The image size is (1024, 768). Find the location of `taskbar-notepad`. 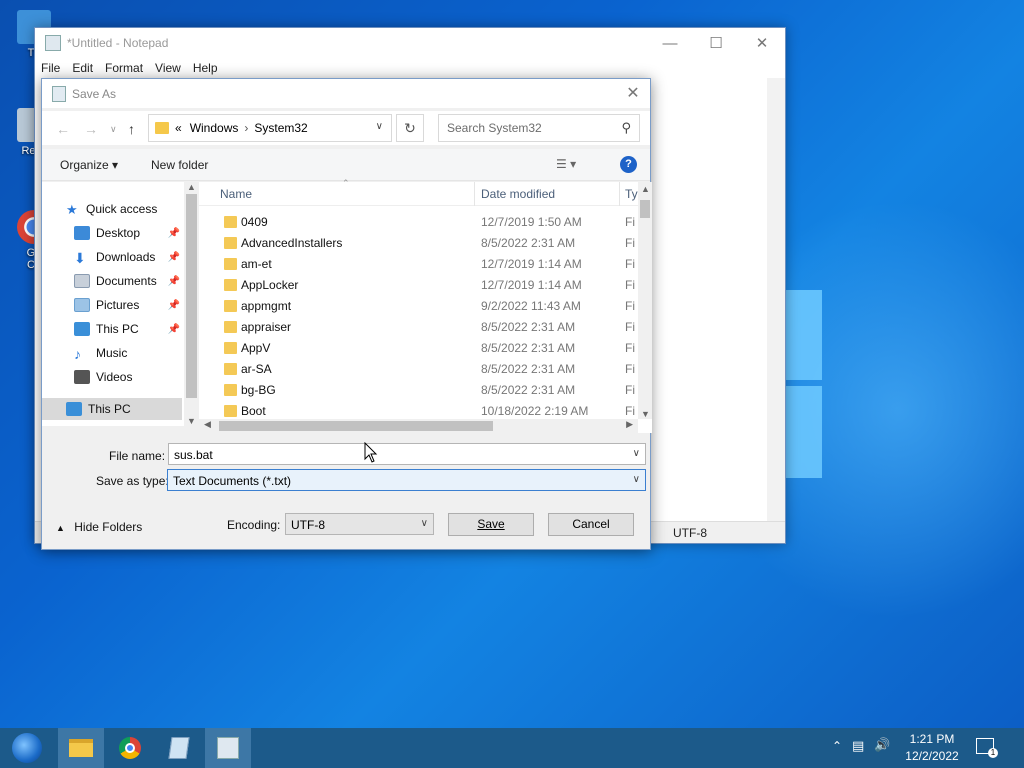

taskbar-notepad is located at coordinates (179, 748).